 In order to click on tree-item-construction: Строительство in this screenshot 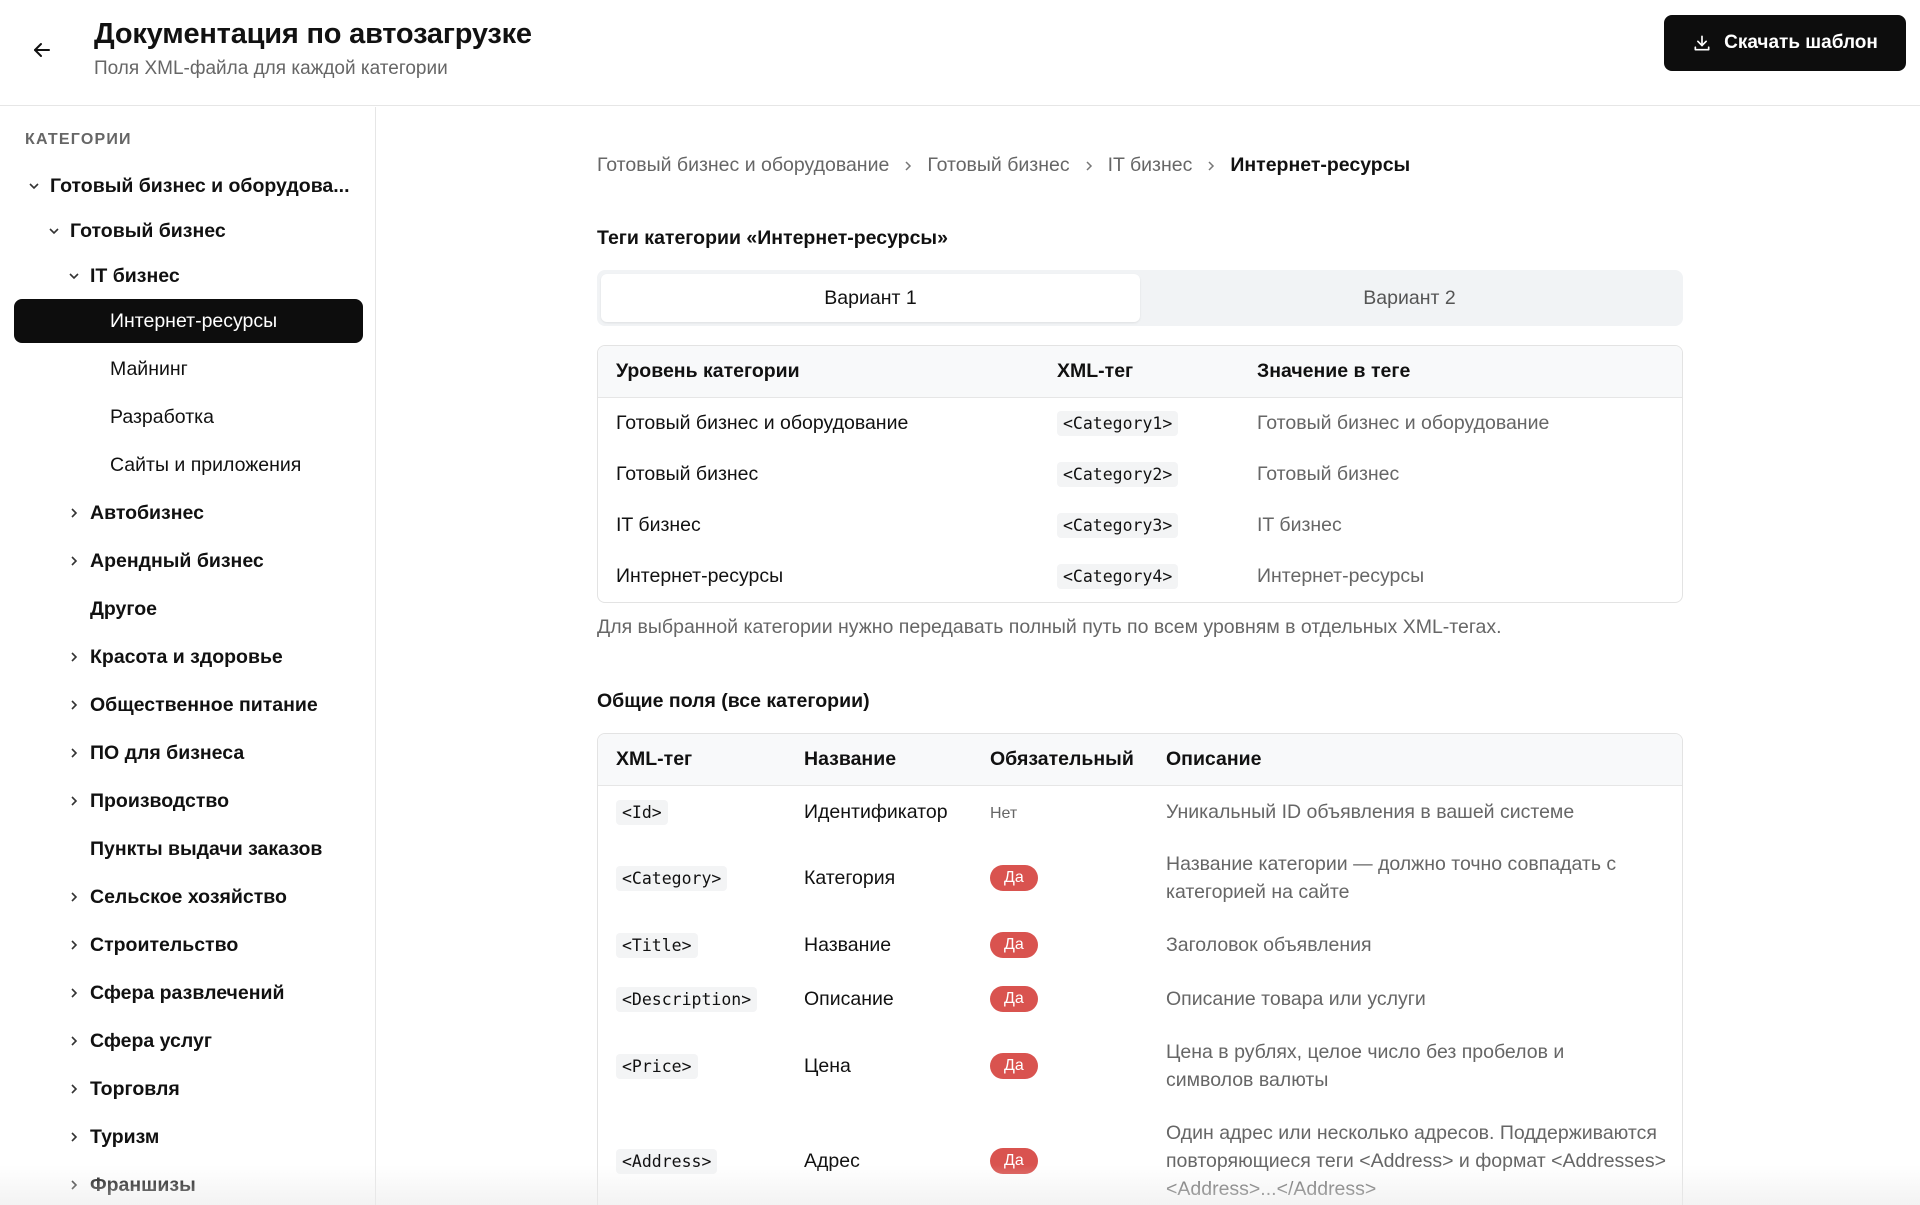, I will do `click(152, 945)`.